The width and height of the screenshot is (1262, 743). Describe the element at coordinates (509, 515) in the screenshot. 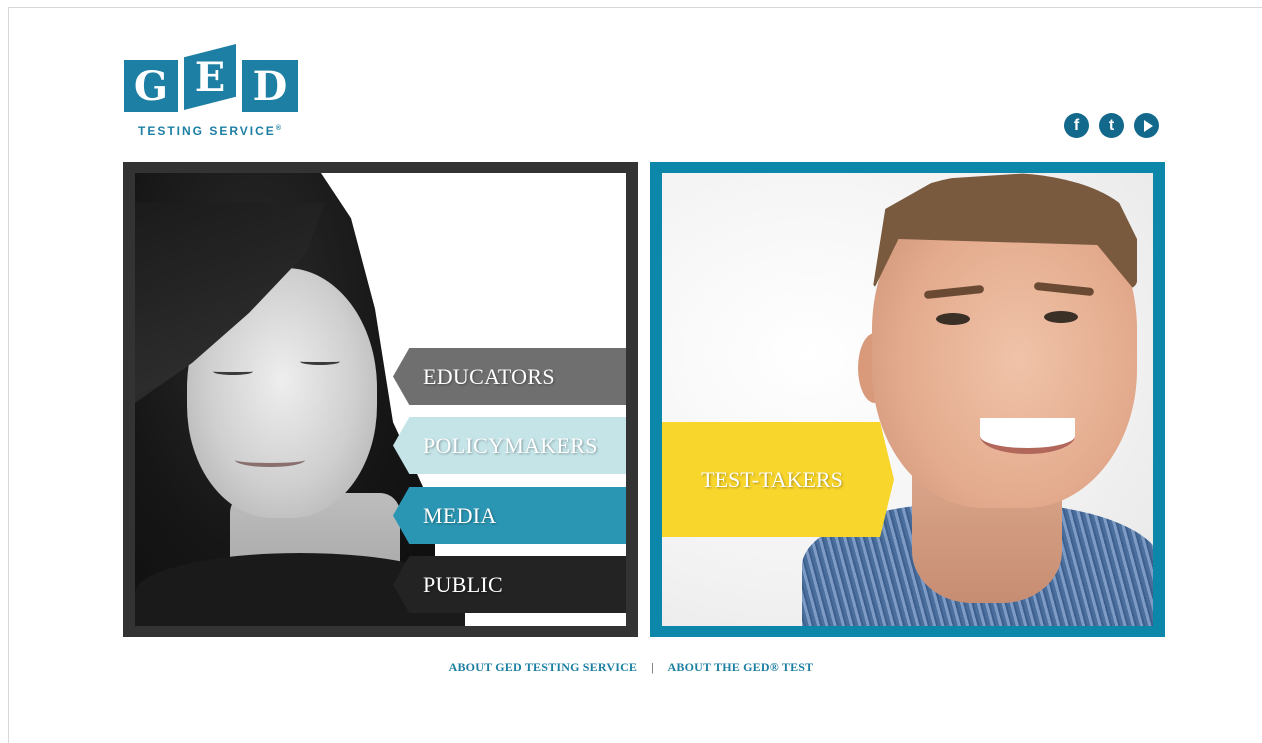

I see `media-tab: MEDIA` at that location.